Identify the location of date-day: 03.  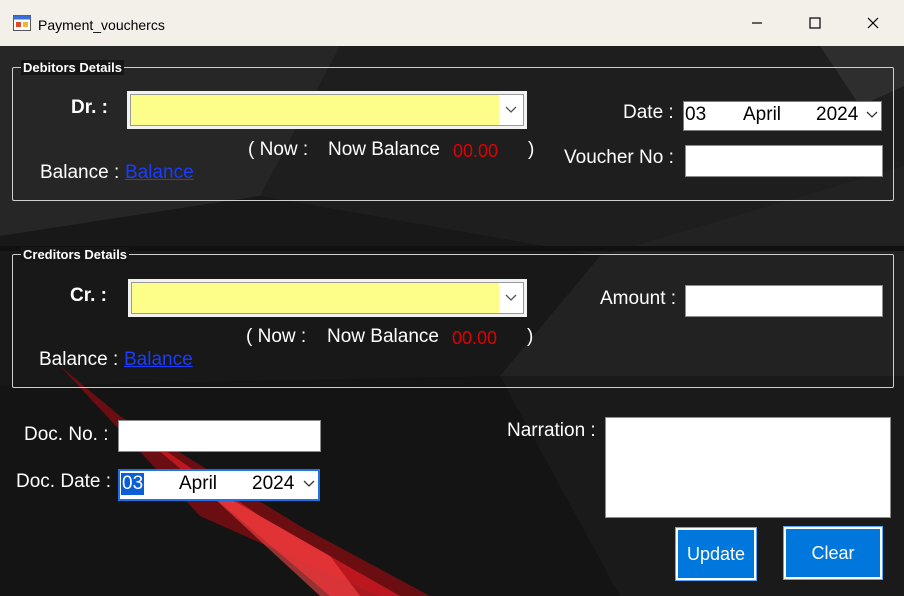
(695, 115).